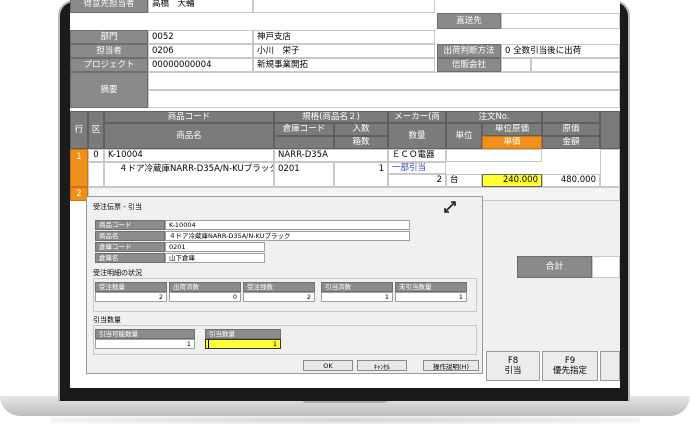 The width and height of the screenshot is (690, 431). I want to click on shukka-zumi-value: 0, so click(205, 297).